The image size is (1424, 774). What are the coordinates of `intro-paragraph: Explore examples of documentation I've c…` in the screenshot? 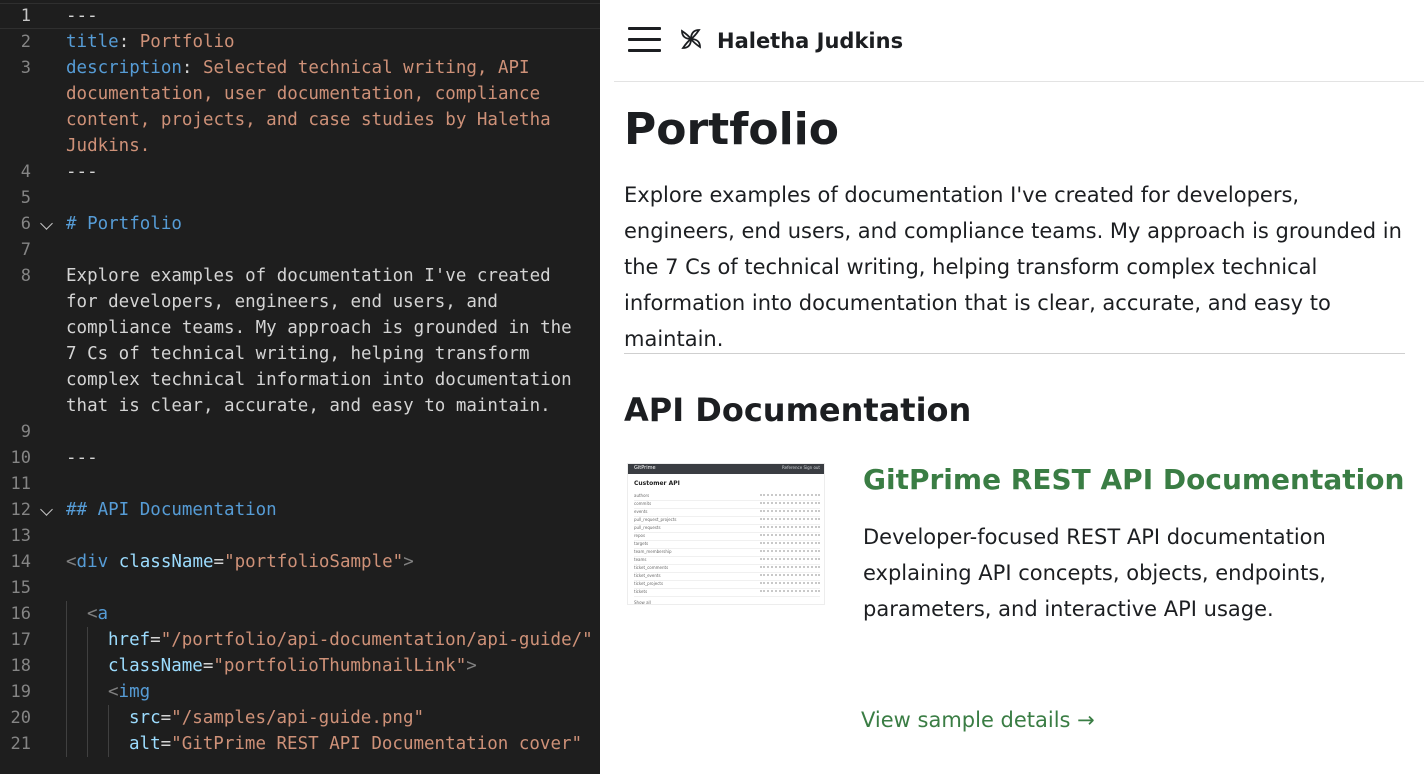 It's located at (1013, 267).